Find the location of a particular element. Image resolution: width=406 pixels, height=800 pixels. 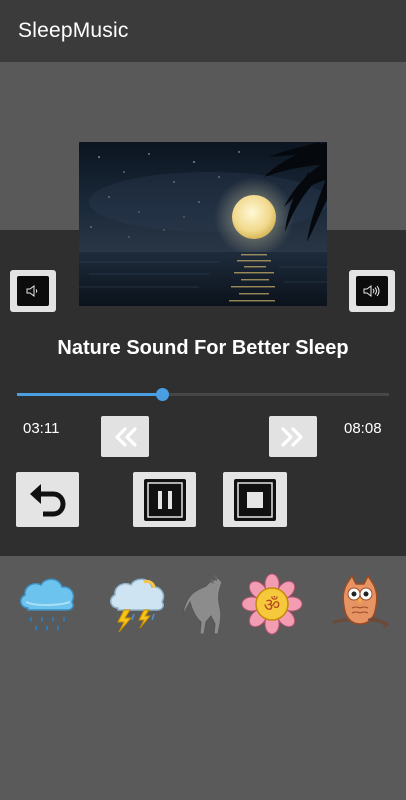

moonlit-sea-image is located at coordinates (203, 224).